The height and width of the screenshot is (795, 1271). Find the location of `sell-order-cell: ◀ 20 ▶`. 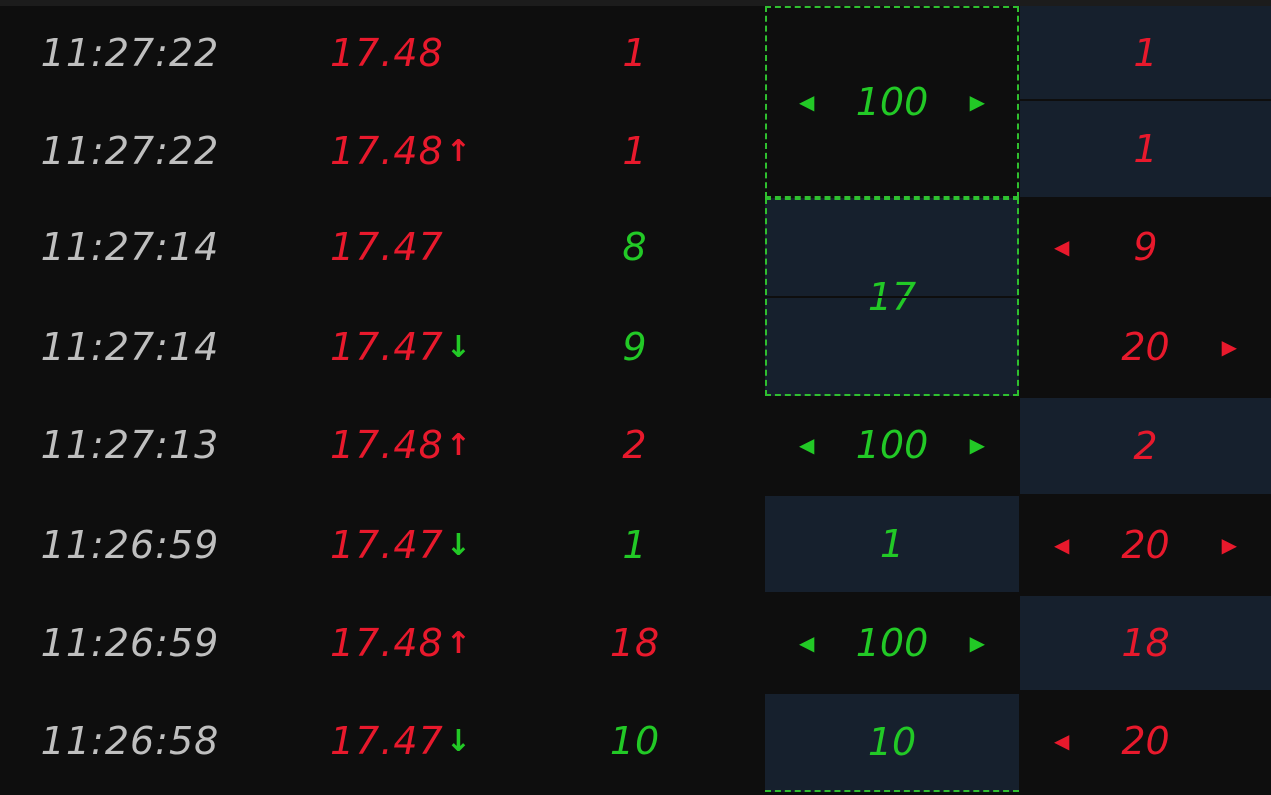

sell-order-cell: ◀ 20 ▶ is located at coordinates (1145, 545).